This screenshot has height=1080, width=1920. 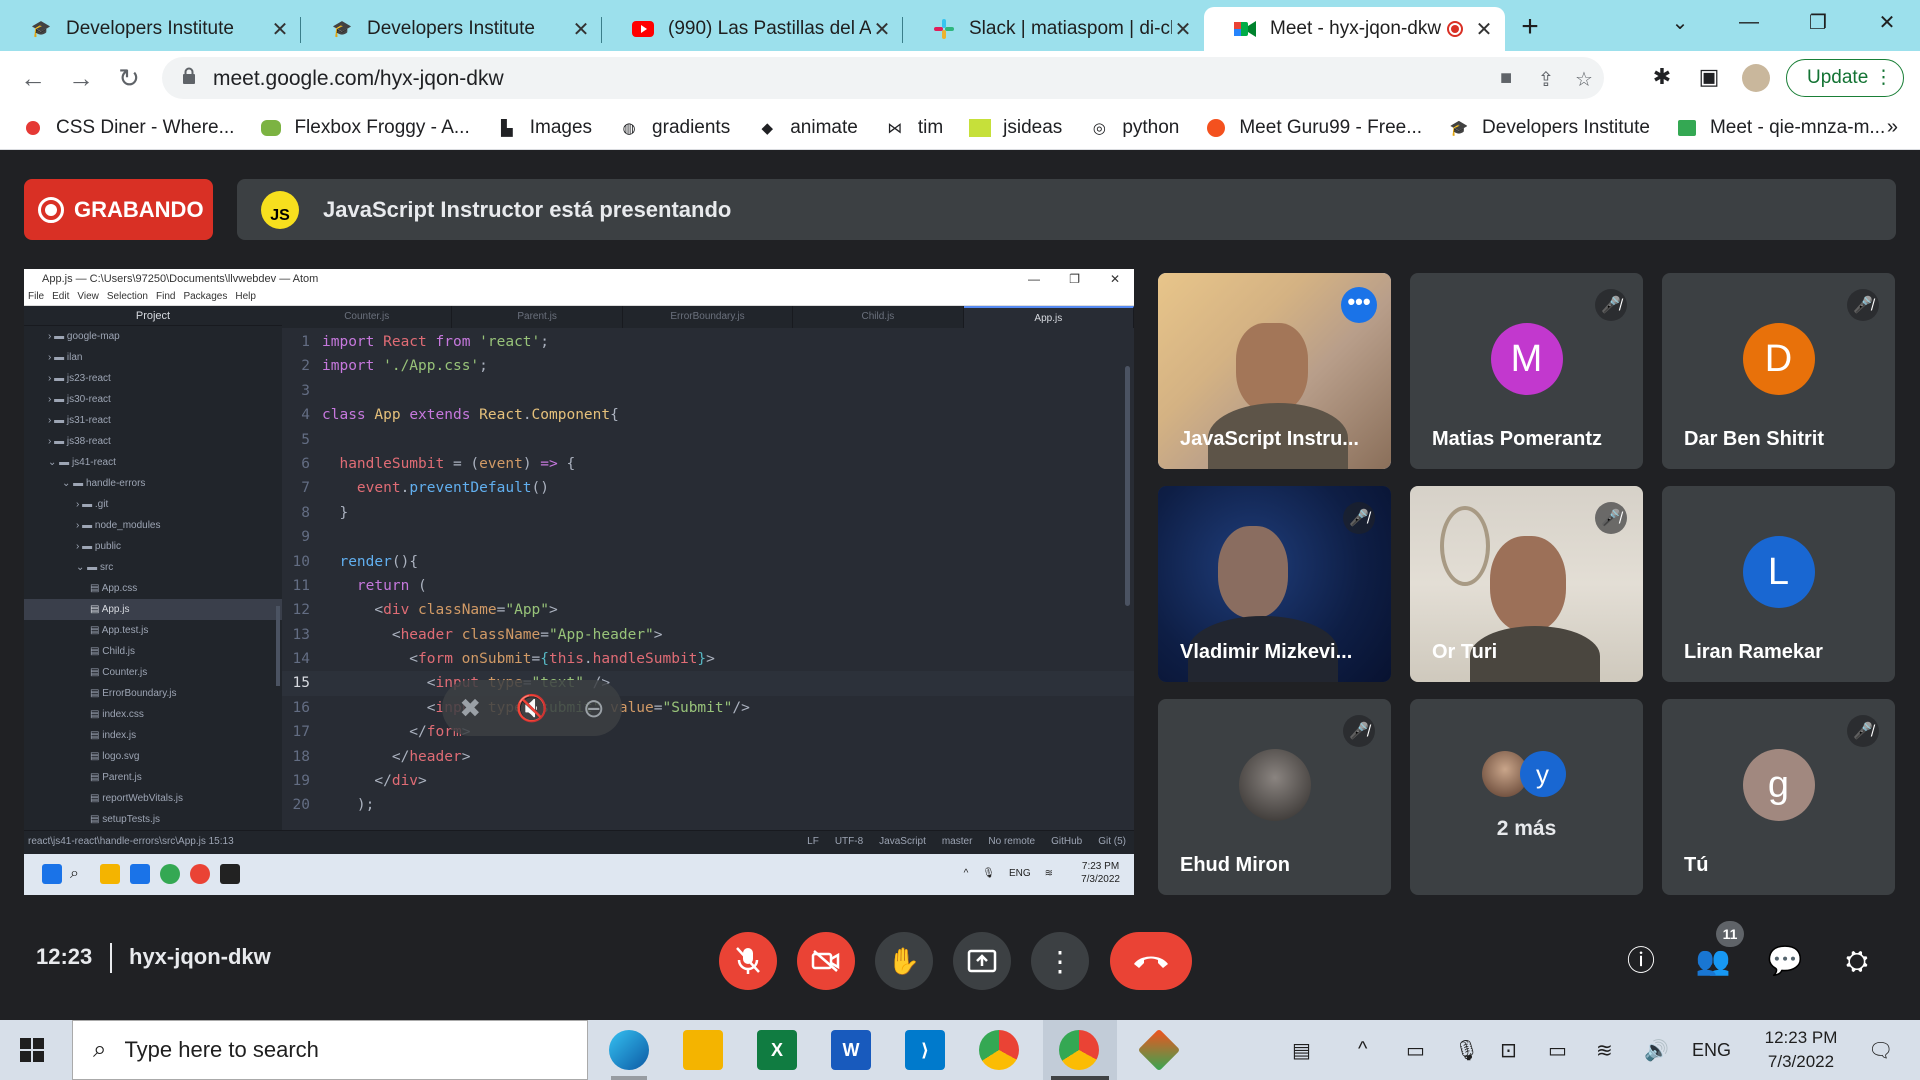 What do you see at coordinates (1880, 1050) in the screenshot?
I see `notifications-icon: 🗨` at bounding box center [1880, 1050].